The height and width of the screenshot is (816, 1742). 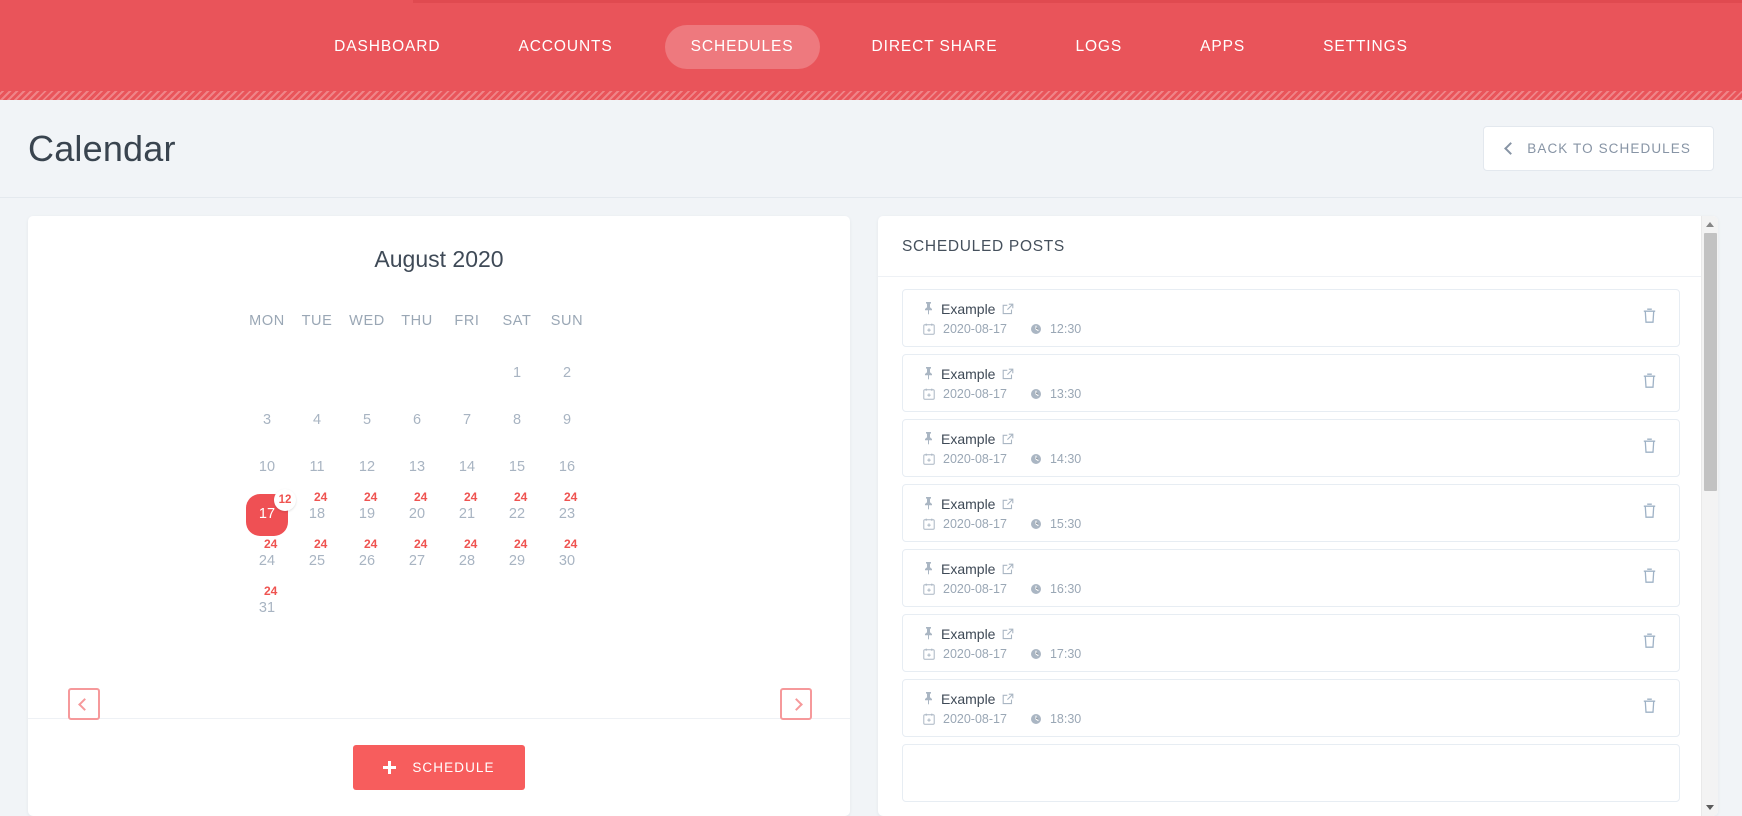 I want to click on scrollbar-track, so click(x=1710, y=516).